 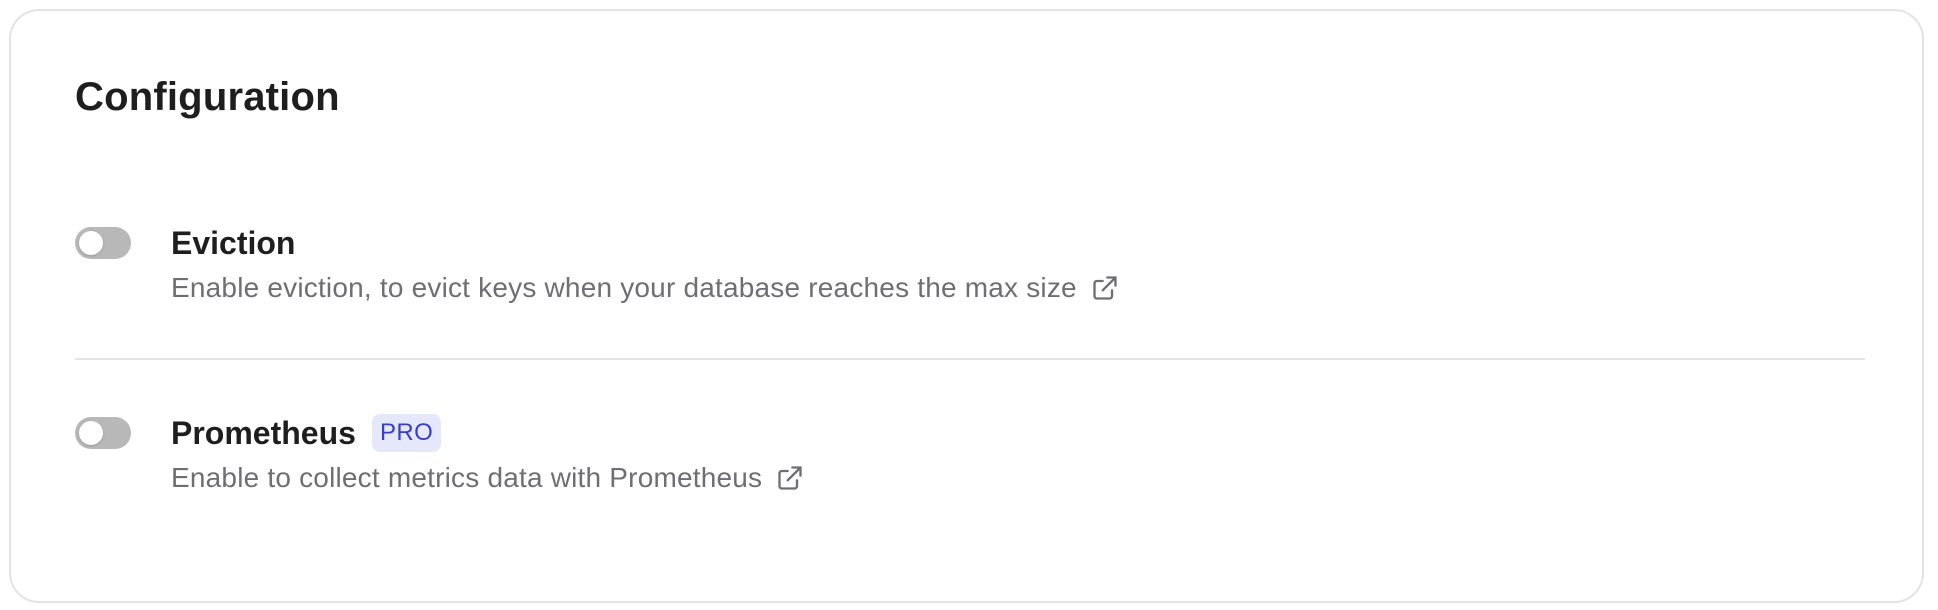 What do you see at coordinates (233, 243) in the screenshot?
I see `eviction-title: Eviction` at bounding box center [233, 243].